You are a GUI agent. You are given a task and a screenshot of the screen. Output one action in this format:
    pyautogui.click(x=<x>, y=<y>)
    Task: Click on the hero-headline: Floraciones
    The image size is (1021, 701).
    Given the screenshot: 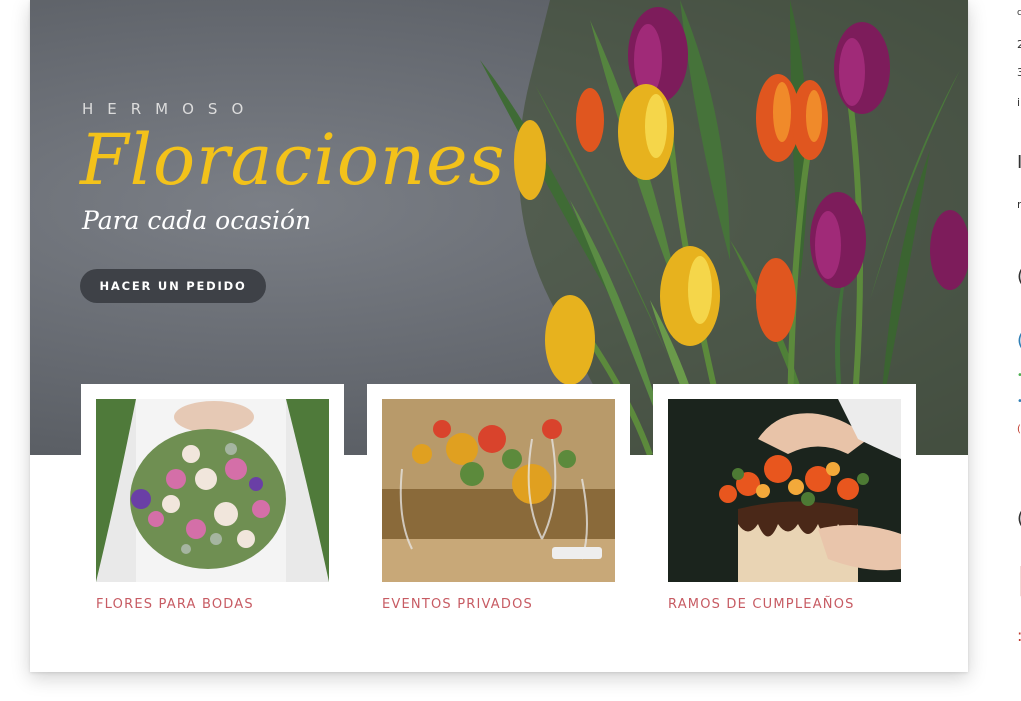 What is the action you would take?
    pyautogui.click(x=293, y=160)
    